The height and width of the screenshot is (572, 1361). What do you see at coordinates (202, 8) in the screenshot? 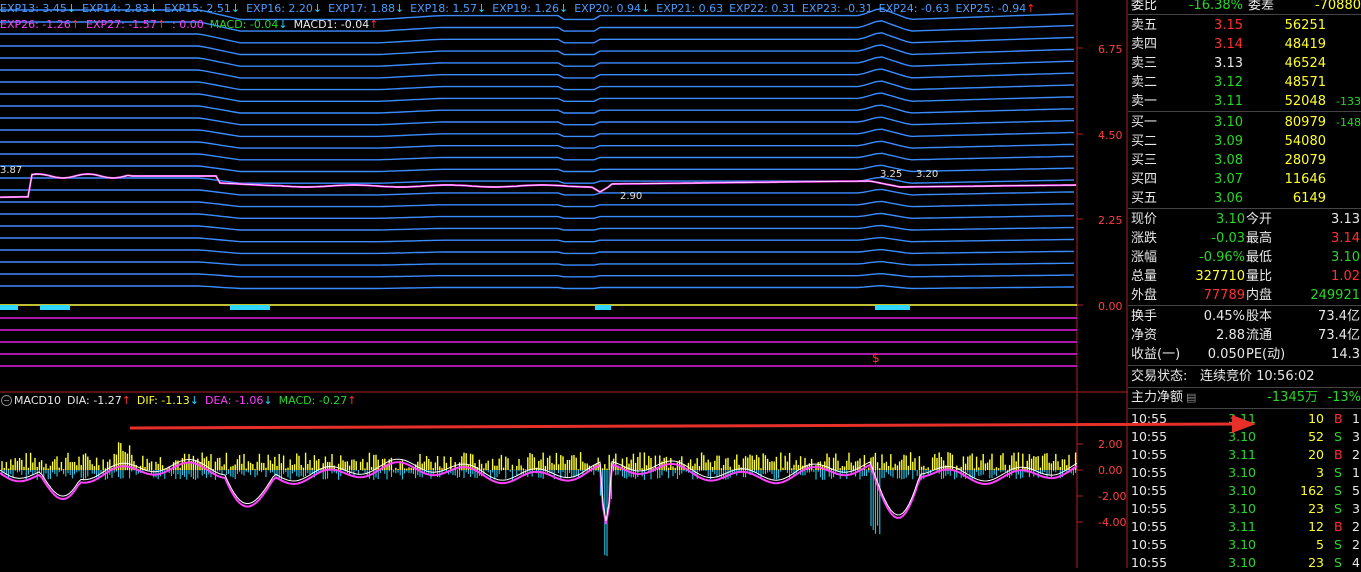
I see `legend-item: EXP15: 2.51↓` at bounding box center [202, 8].